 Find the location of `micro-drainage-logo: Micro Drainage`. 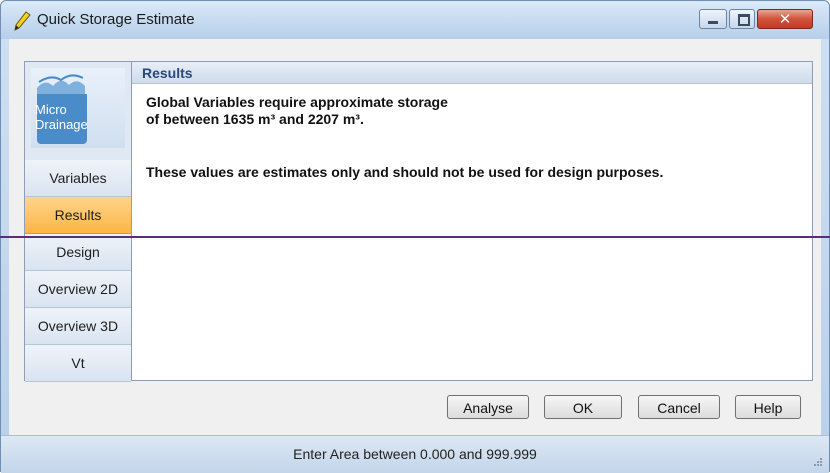

micro-drainage-logo: Micro Drainage is located at coordinates (78, 108).